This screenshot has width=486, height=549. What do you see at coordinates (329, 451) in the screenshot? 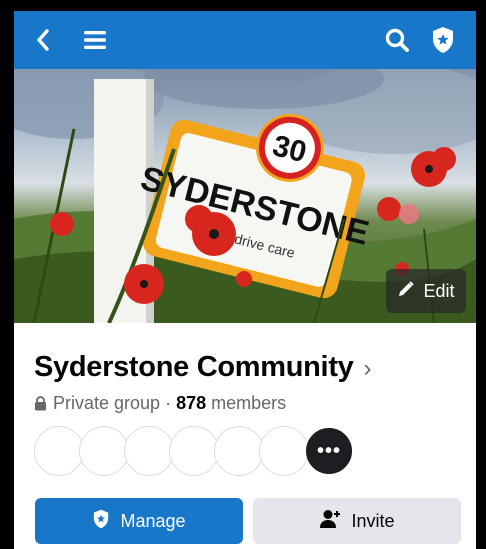
I see `more-members-button: •••` at bounding box center [329, 451].